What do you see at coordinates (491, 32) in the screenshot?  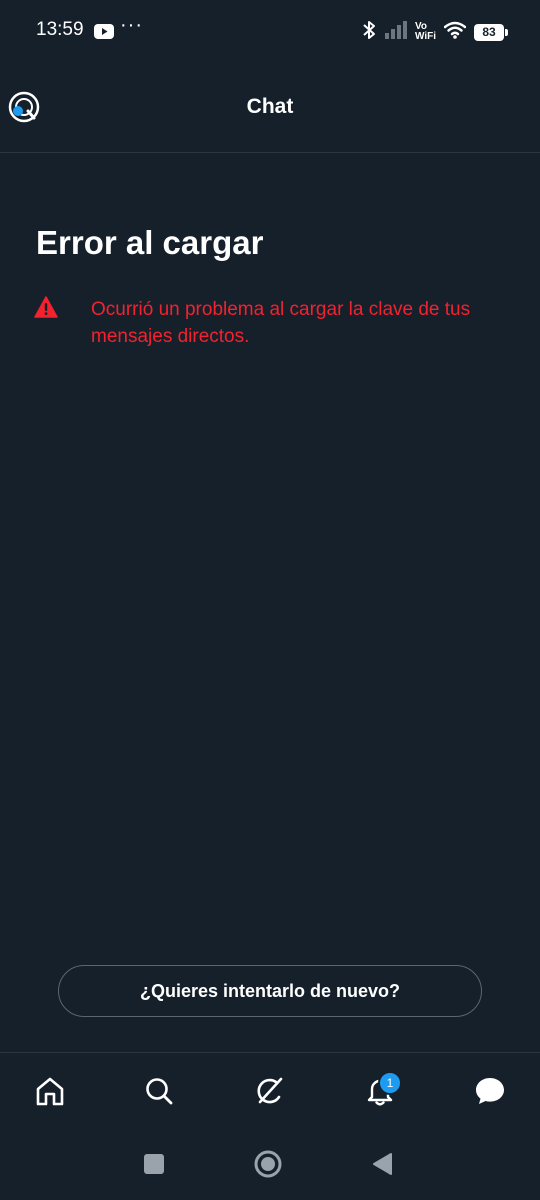 I see `battery-indicator: 83` at bounding box center [491, 32].